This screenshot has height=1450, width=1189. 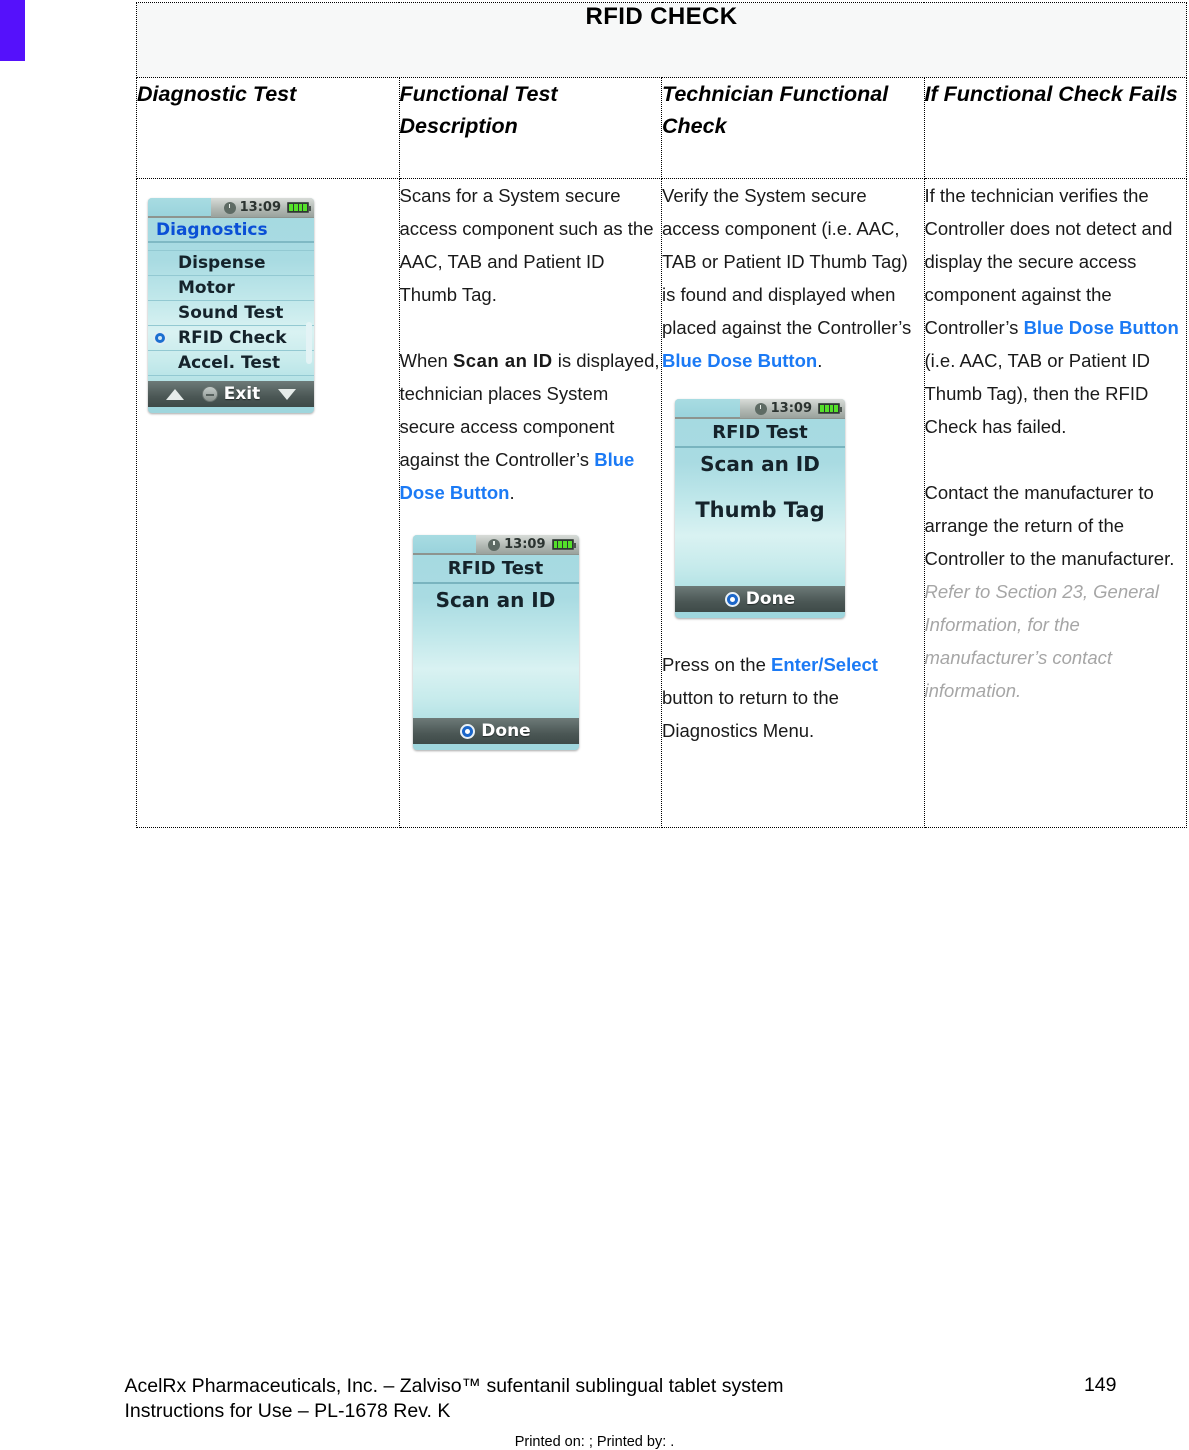 I want to click on header-label: Diagnostic Test, so click(x=217, y=94).